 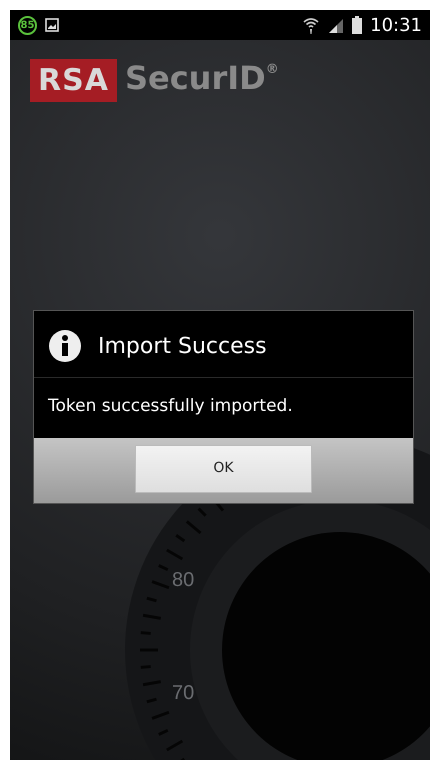 What do you see at coordinates (336, 25) in the screenshot?
I see `signal-icon` at bounding box center [336, 25].